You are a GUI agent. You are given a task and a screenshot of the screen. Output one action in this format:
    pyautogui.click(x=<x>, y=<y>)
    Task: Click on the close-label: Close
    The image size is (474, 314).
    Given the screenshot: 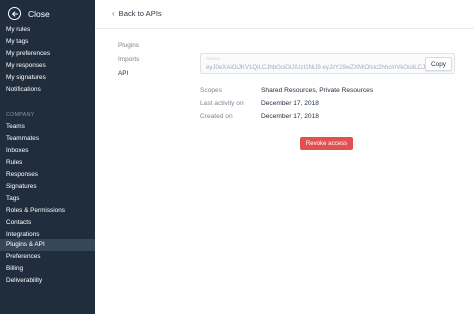 What is the action you would take?
    pyautogui.click(x=39, y=13)
    